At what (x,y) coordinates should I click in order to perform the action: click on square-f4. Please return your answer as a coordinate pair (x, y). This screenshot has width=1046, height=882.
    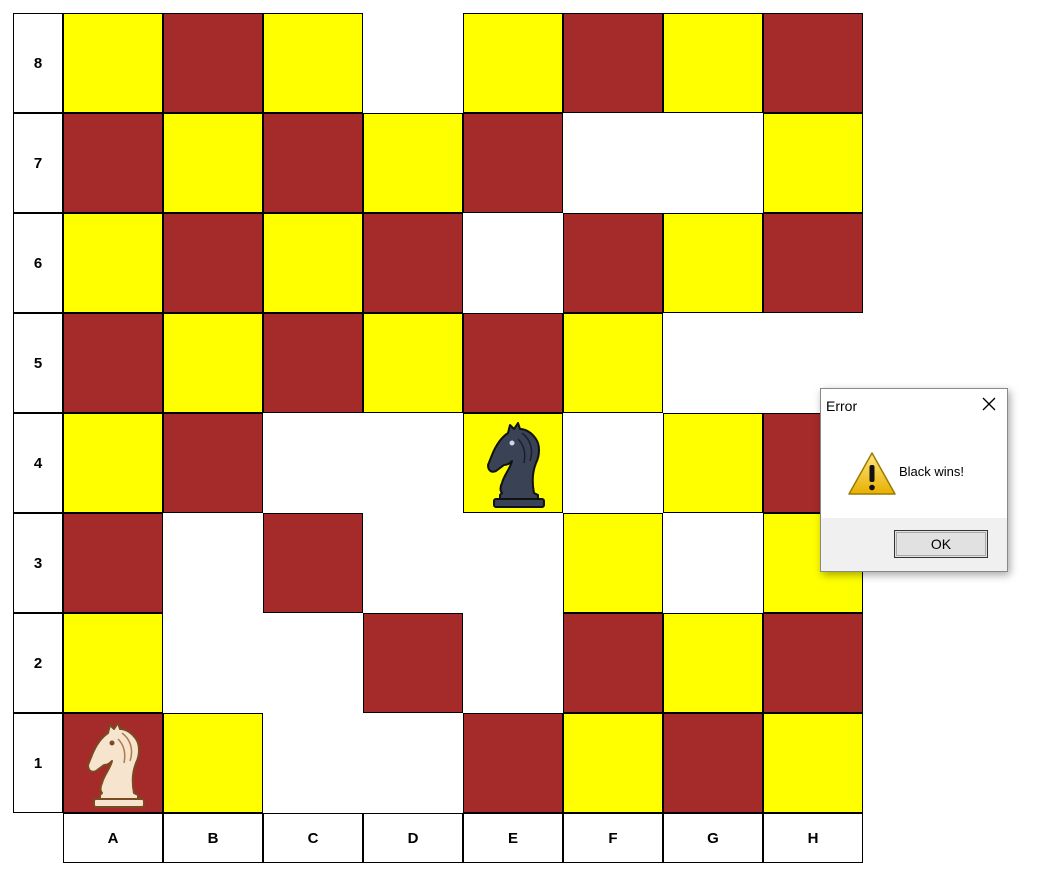
    Looking at the image, I should click on (613, 463).